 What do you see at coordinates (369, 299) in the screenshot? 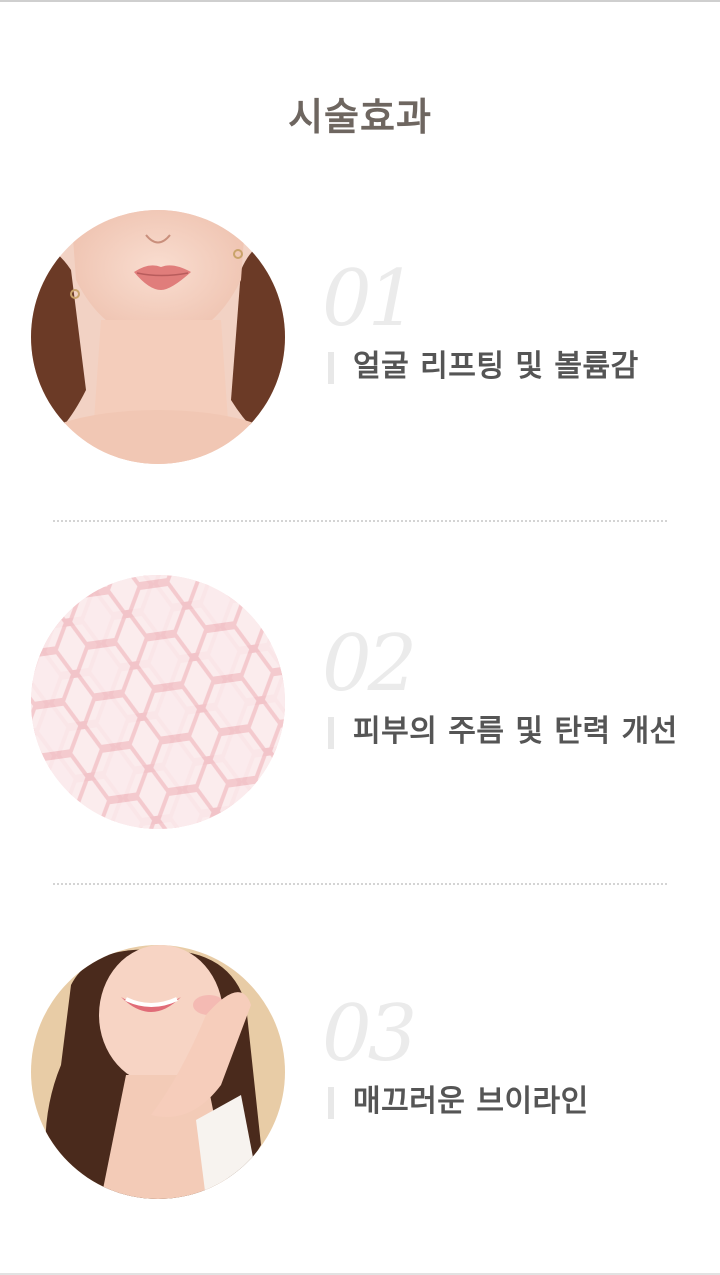
I see `effect-number: 01` at bounding box center [369, 299].